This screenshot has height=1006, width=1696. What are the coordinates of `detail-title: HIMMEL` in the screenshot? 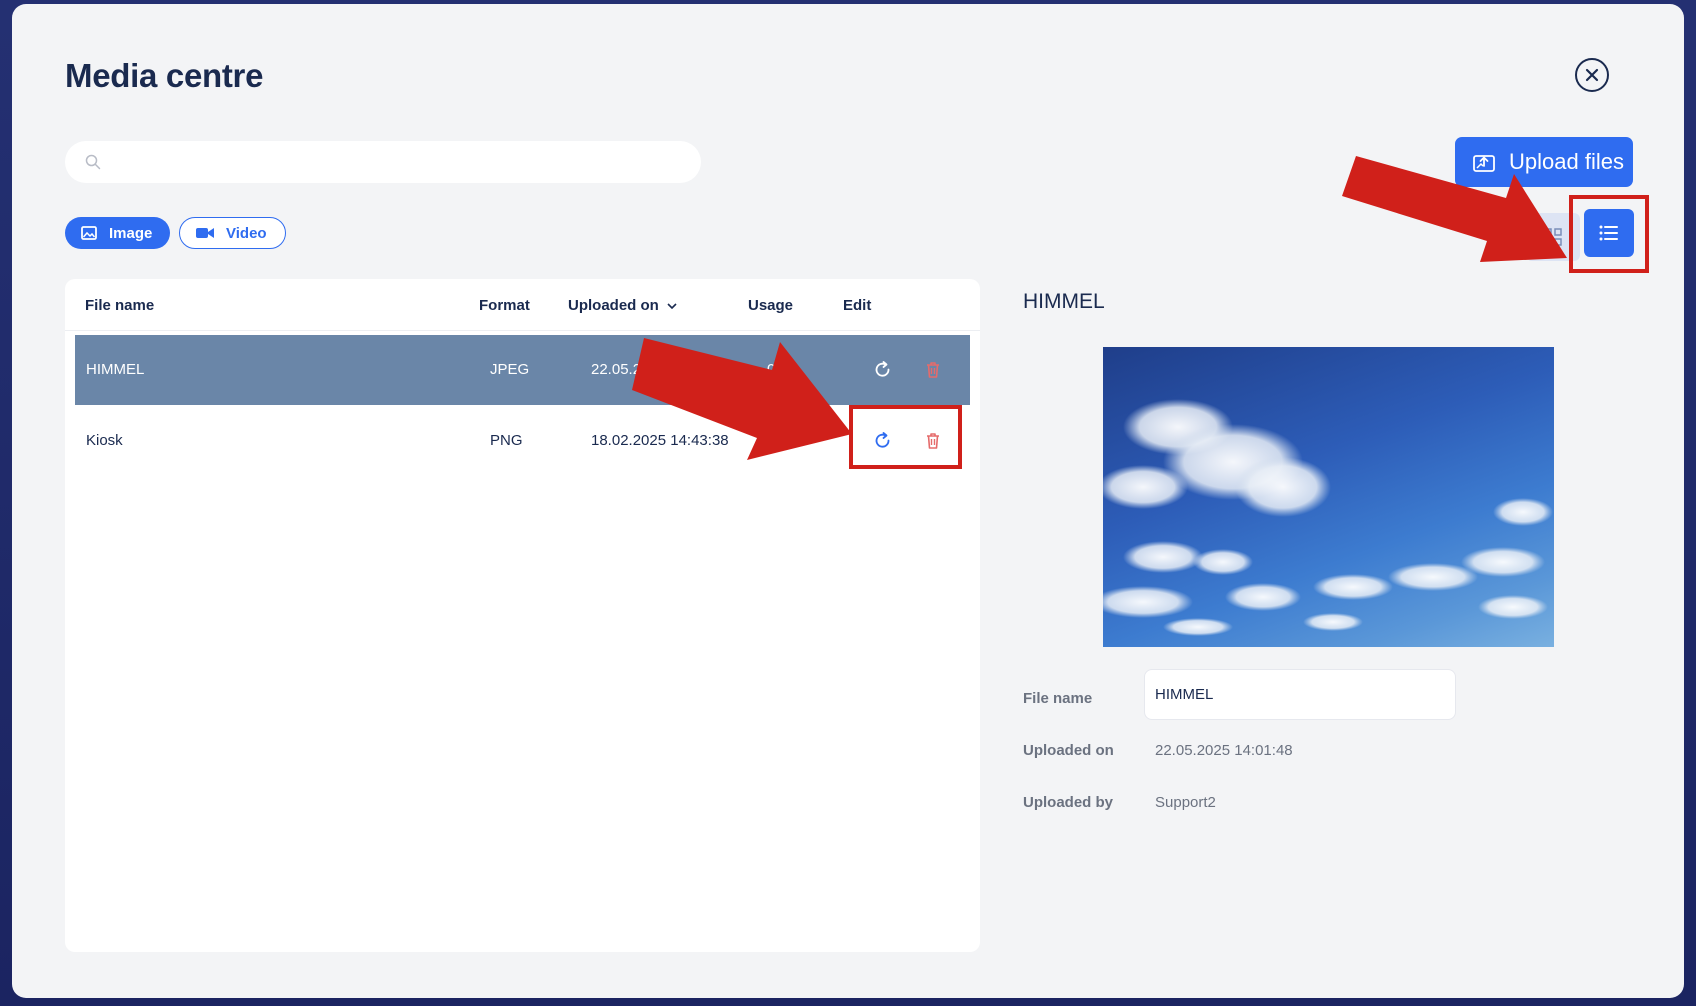 It's located at (1064, 301).